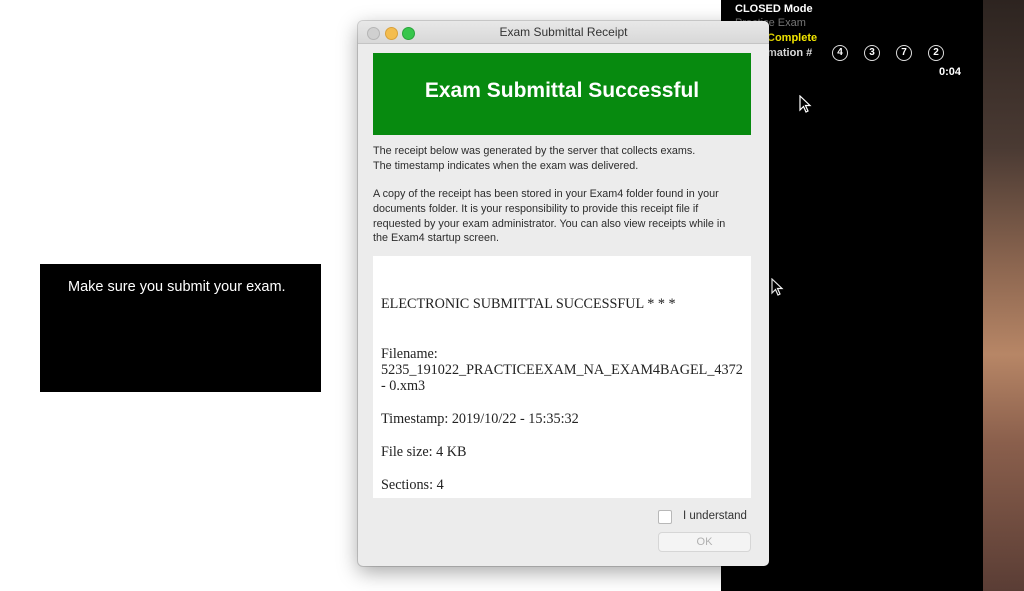 The image size is (1024, 591). I want to click on receipt-file-size: File size: 4 KB, so click(424, 452).